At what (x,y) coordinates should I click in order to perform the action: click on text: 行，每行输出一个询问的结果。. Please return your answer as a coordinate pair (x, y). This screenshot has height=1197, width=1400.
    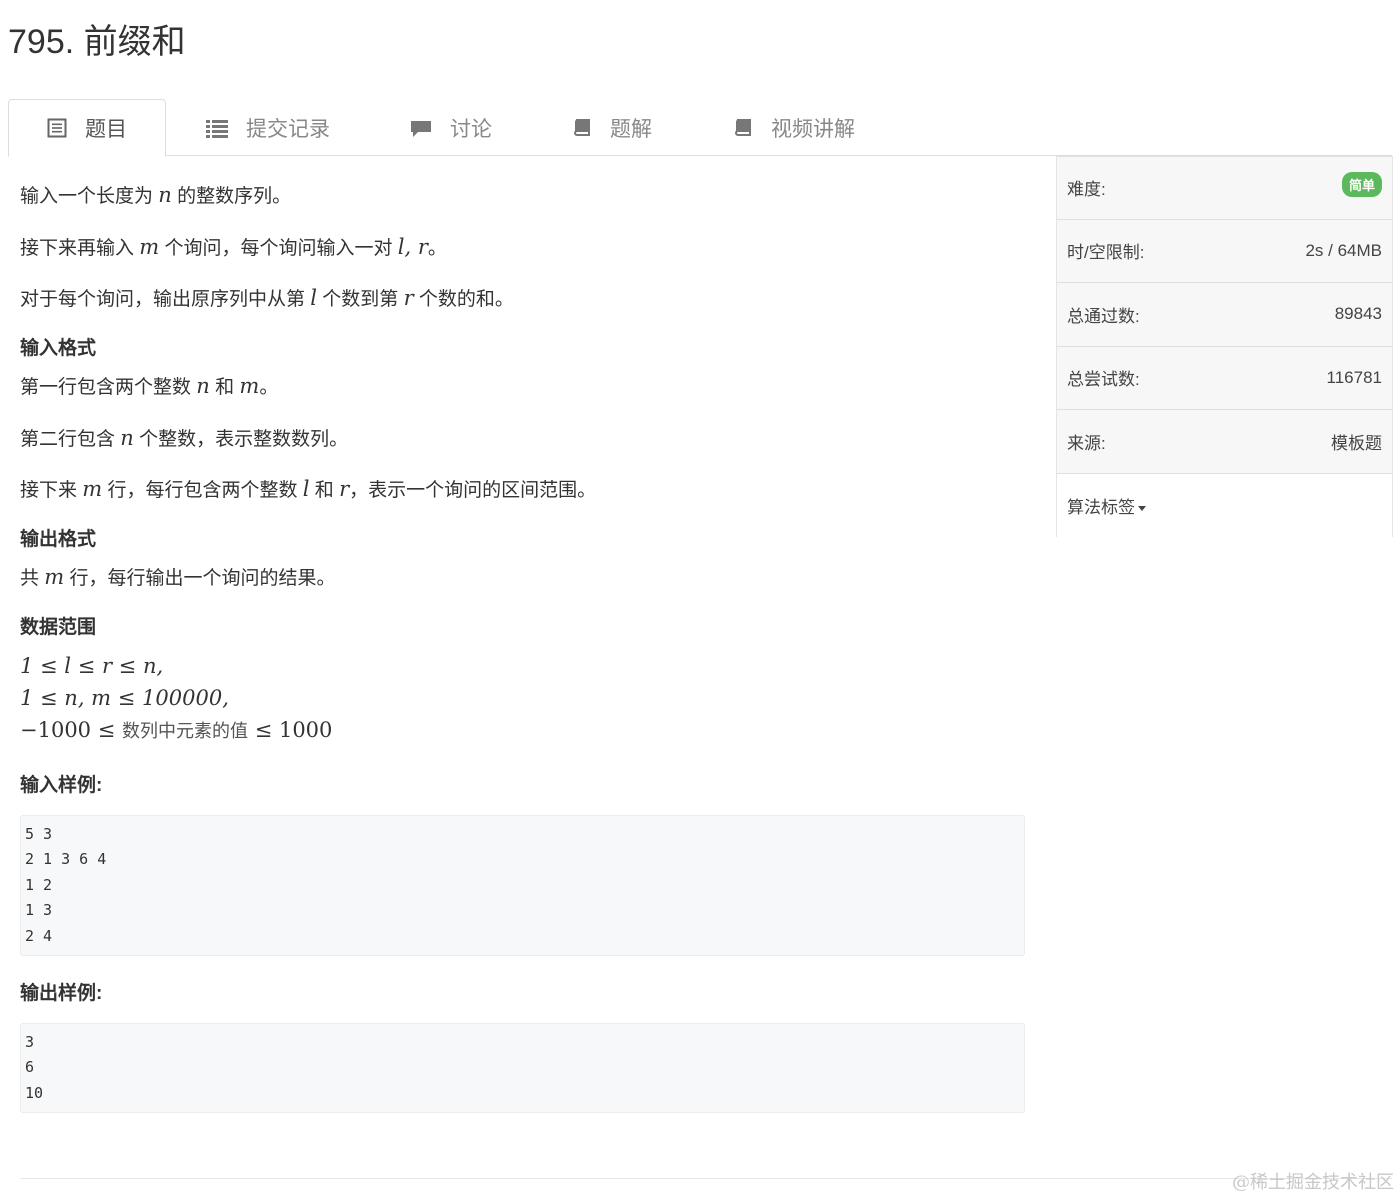
    Looking at the image, I should click on (202, 578).